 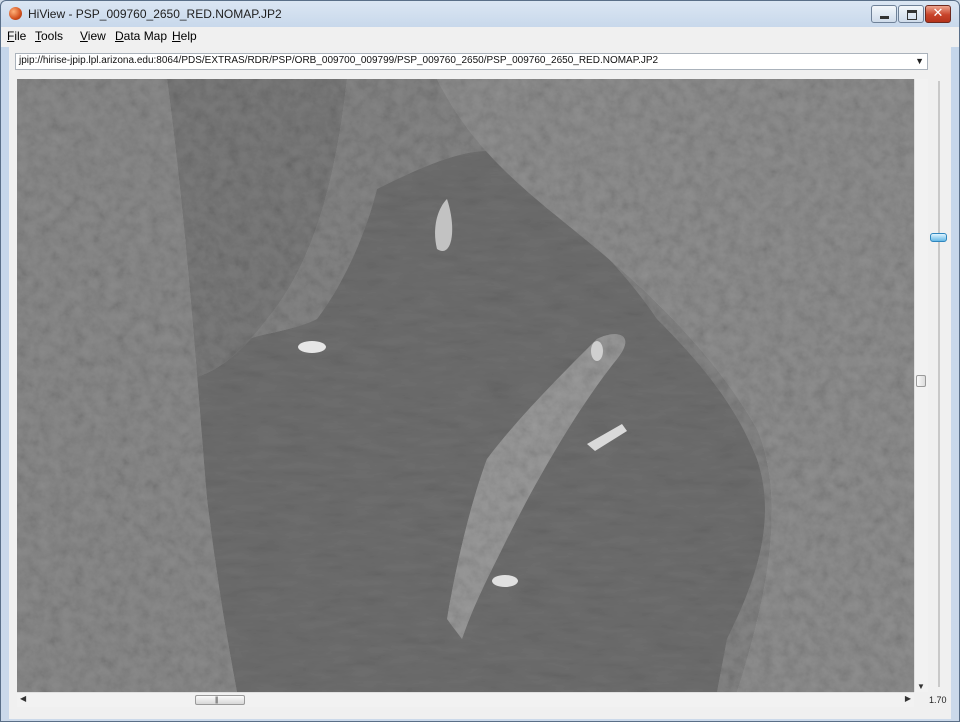 I want to click on vertical-scrollbar: ▼, so click(x=921, y=385).